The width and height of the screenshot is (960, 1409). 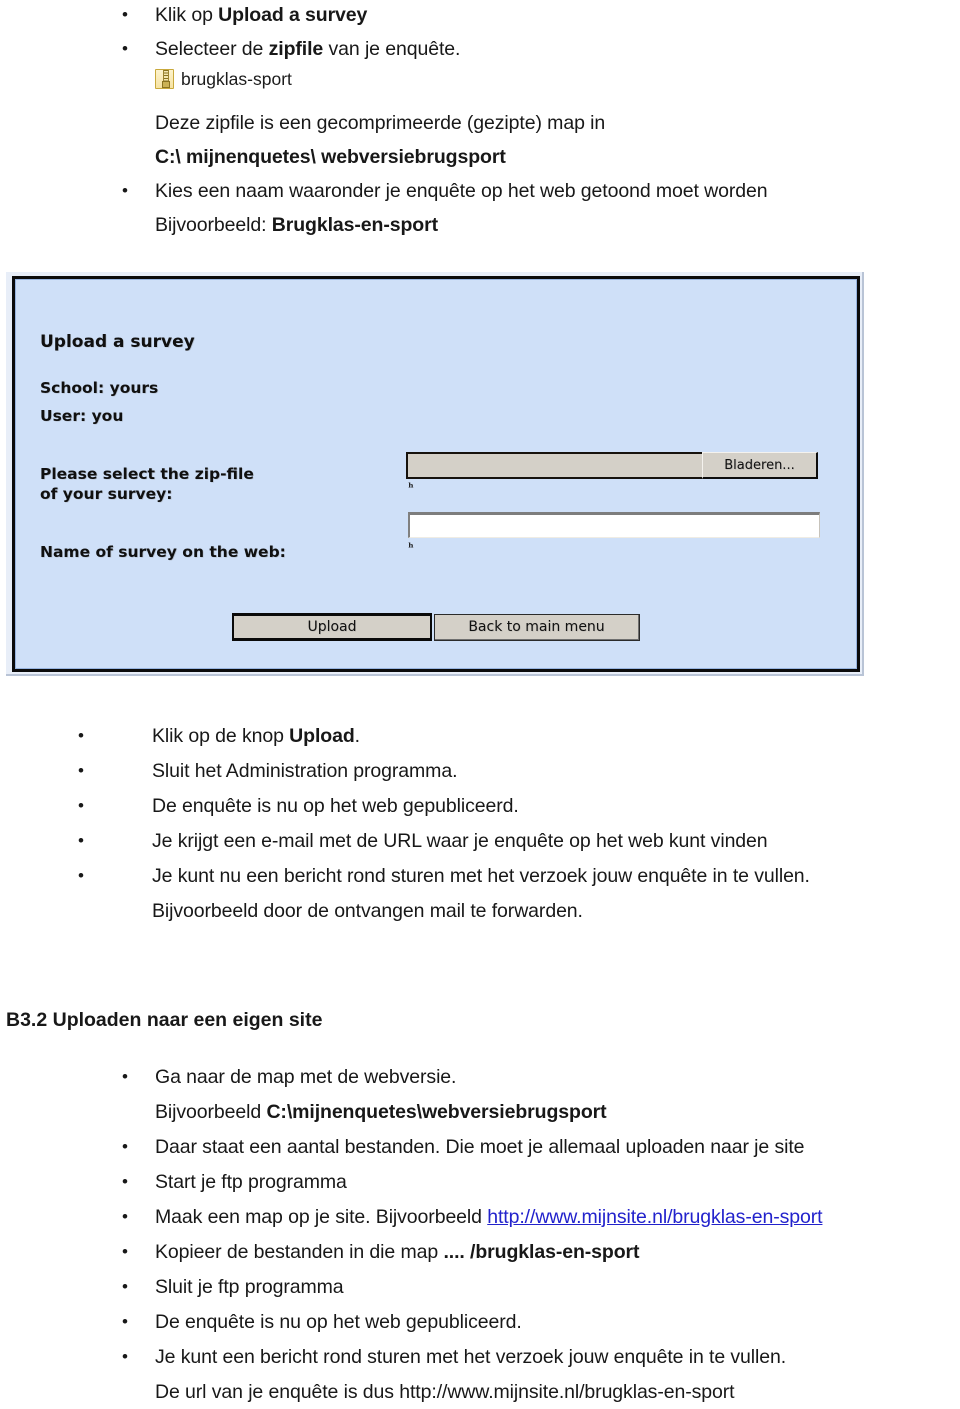 What do you see at coordinates (330, 157) in the screenshot?
I see `list-subline: C:\ mijnenquetes\ webversiebrugsport` at bounding box center [330, 157].